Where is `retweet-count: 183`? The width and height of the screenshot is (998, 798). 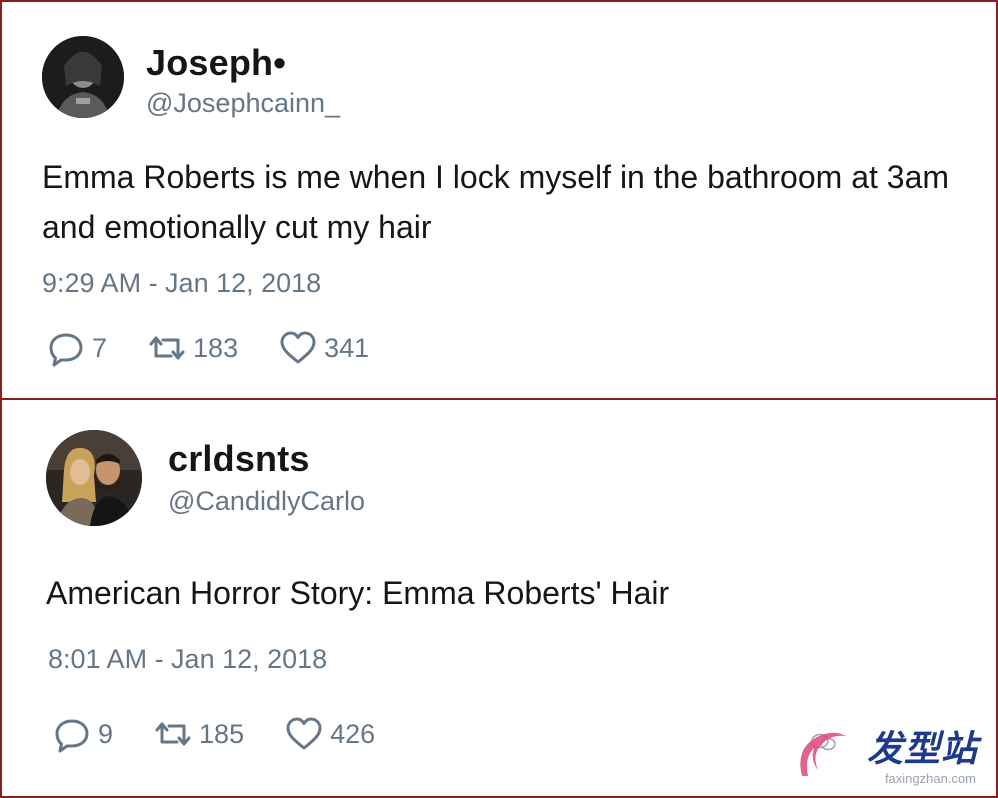 retweet-count: 183 is located at coordinates (216, 347).